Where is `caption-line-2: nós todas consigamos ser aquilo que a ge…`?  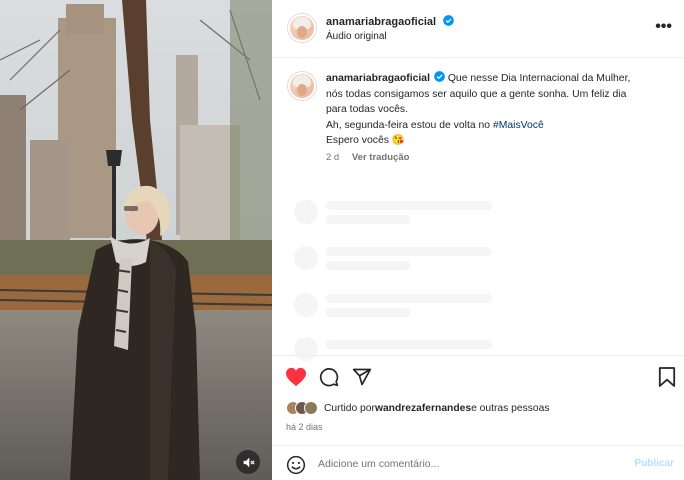 caption-line-2: nós todas consigamos ser aquilo que a ge… is located at coordinates (476, 94).